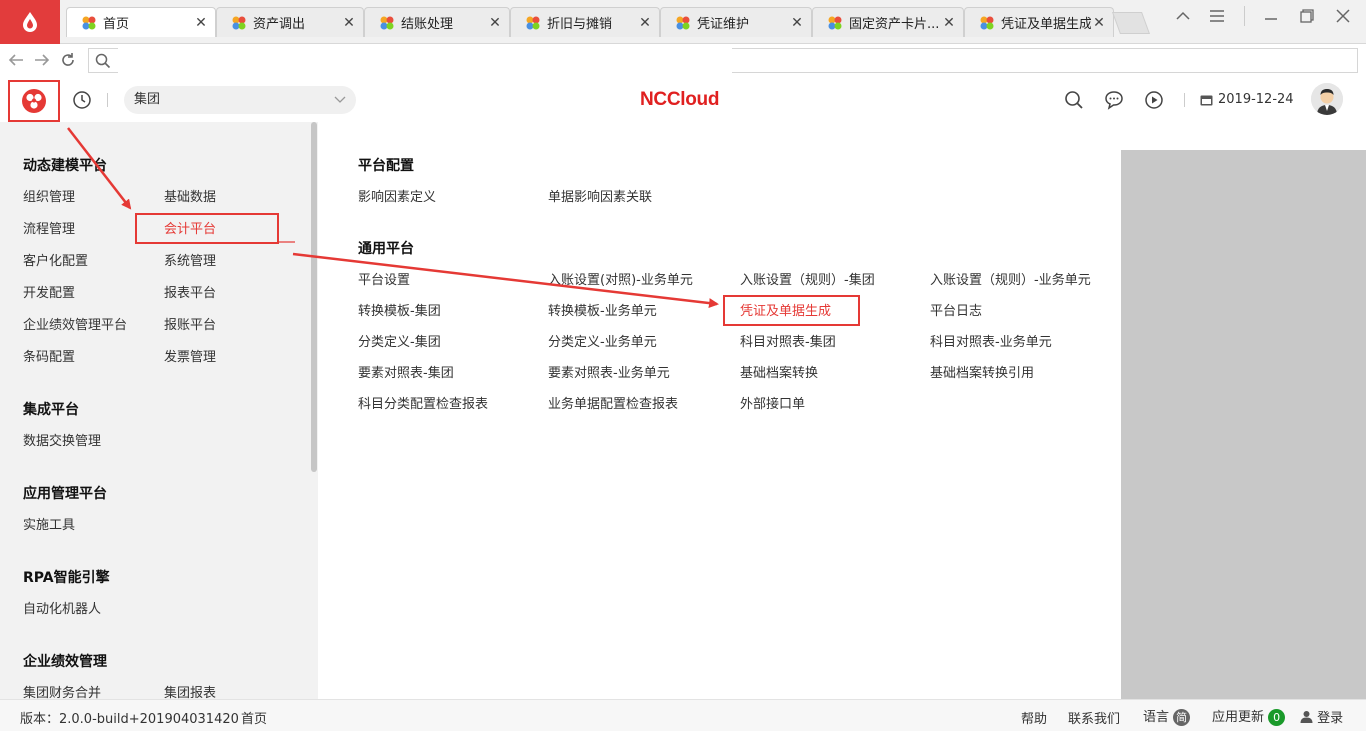  Describe the element at coordinates (386, 249) in the screenshot. I see `section-title: 通用平台` at that location.